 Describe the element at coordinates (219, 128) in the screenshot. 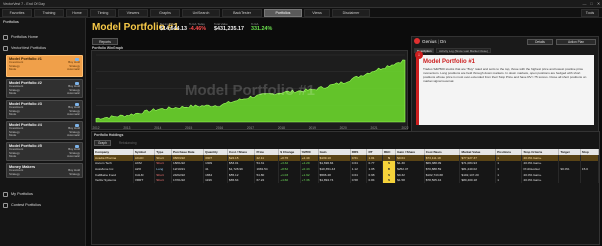

I see `x-tick-label: 2016` at that location.